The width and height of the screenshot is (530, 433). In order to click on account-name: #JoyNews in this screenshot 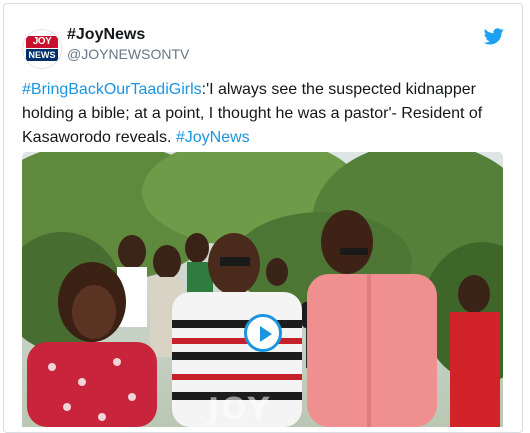, I will do `click(106, 35)`.